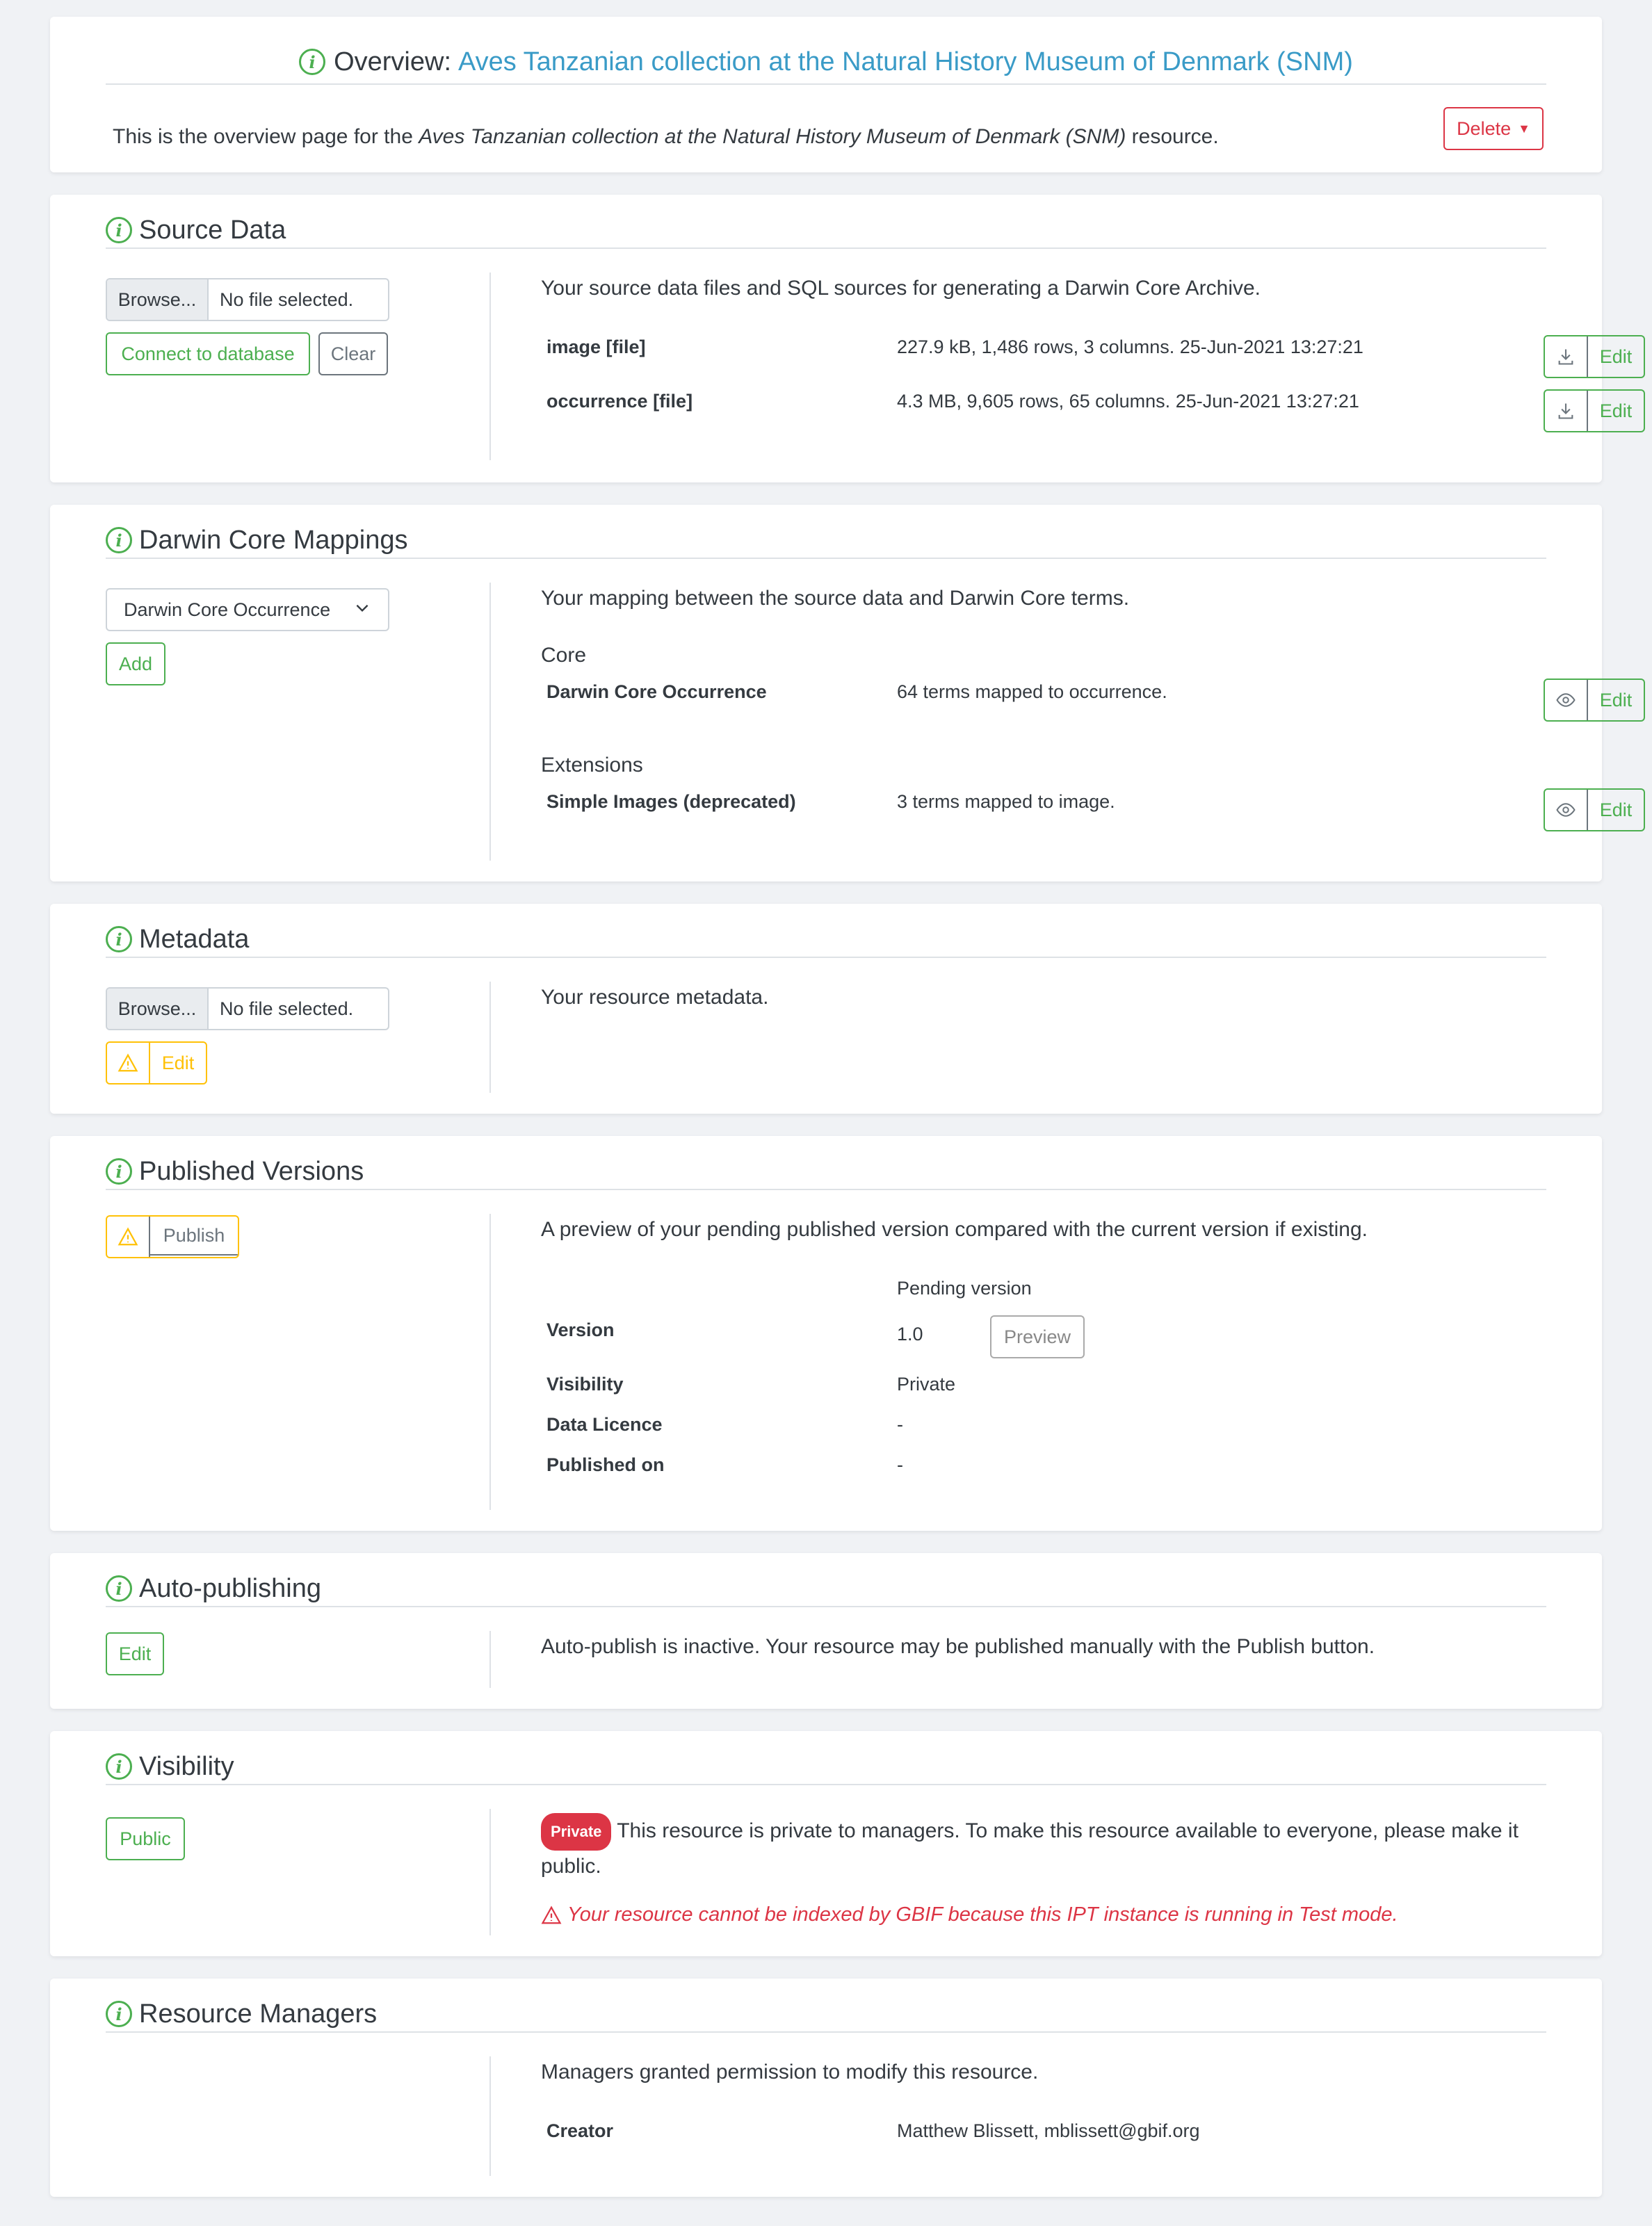  What do you see at coordinates (273, 540) in the screenshot?
I see `section-title: Darwin Core Mappings` at bounding box center [273, 540].